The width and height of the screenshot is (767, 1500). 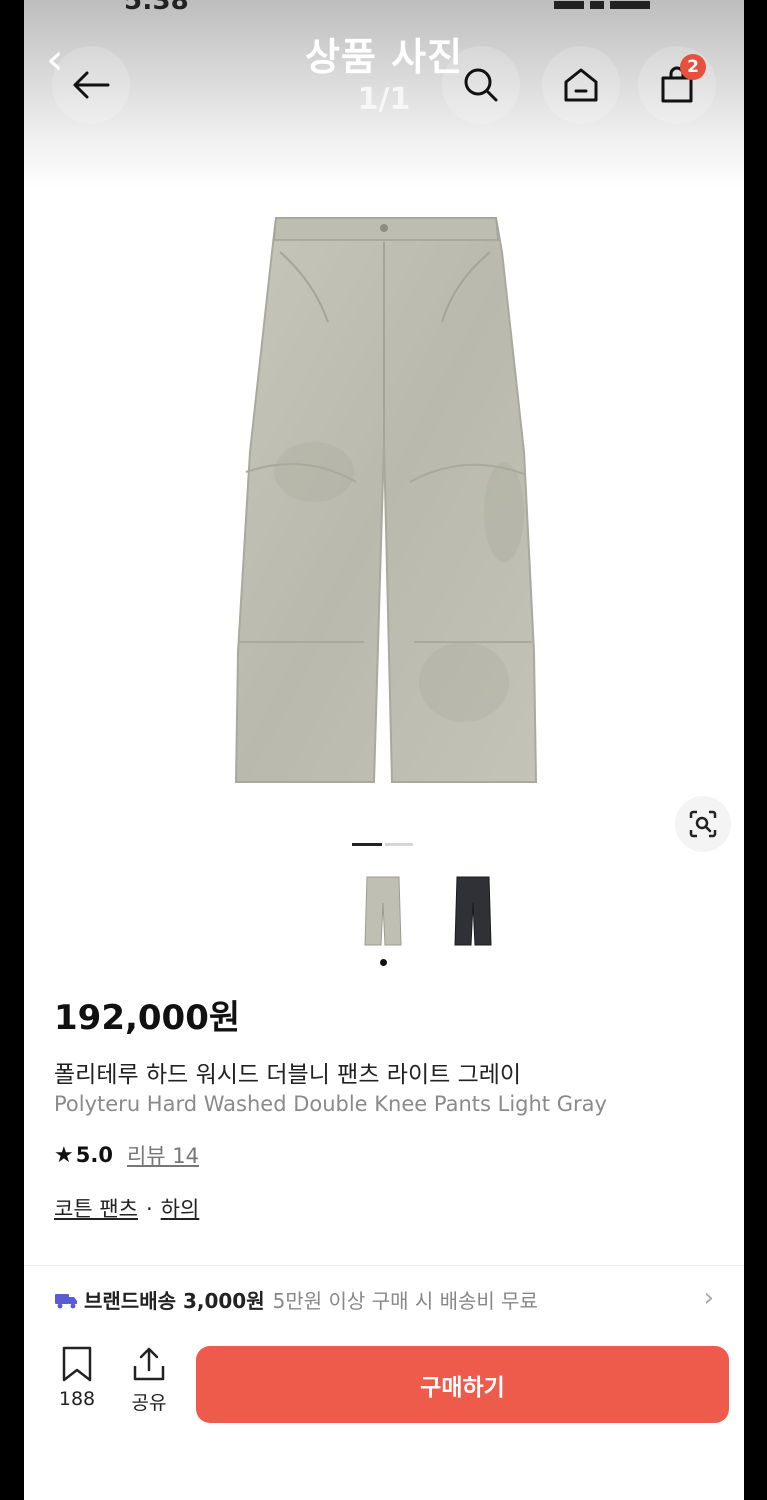 What do you see at coordinates (64, 1155) in the screenshot?
I see `star-icon: ★` at bounding box center [64, 1155].